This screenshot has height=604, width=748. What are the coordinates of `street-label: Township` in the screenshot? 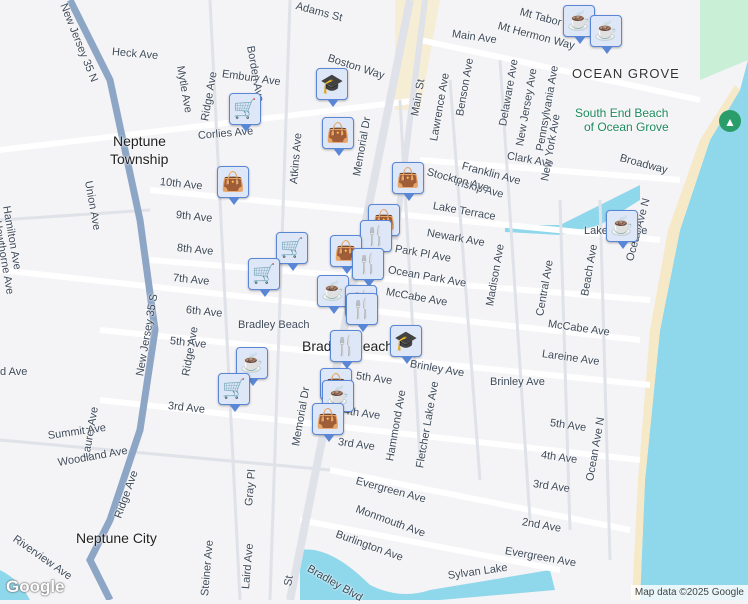 It's located at (139, 159).